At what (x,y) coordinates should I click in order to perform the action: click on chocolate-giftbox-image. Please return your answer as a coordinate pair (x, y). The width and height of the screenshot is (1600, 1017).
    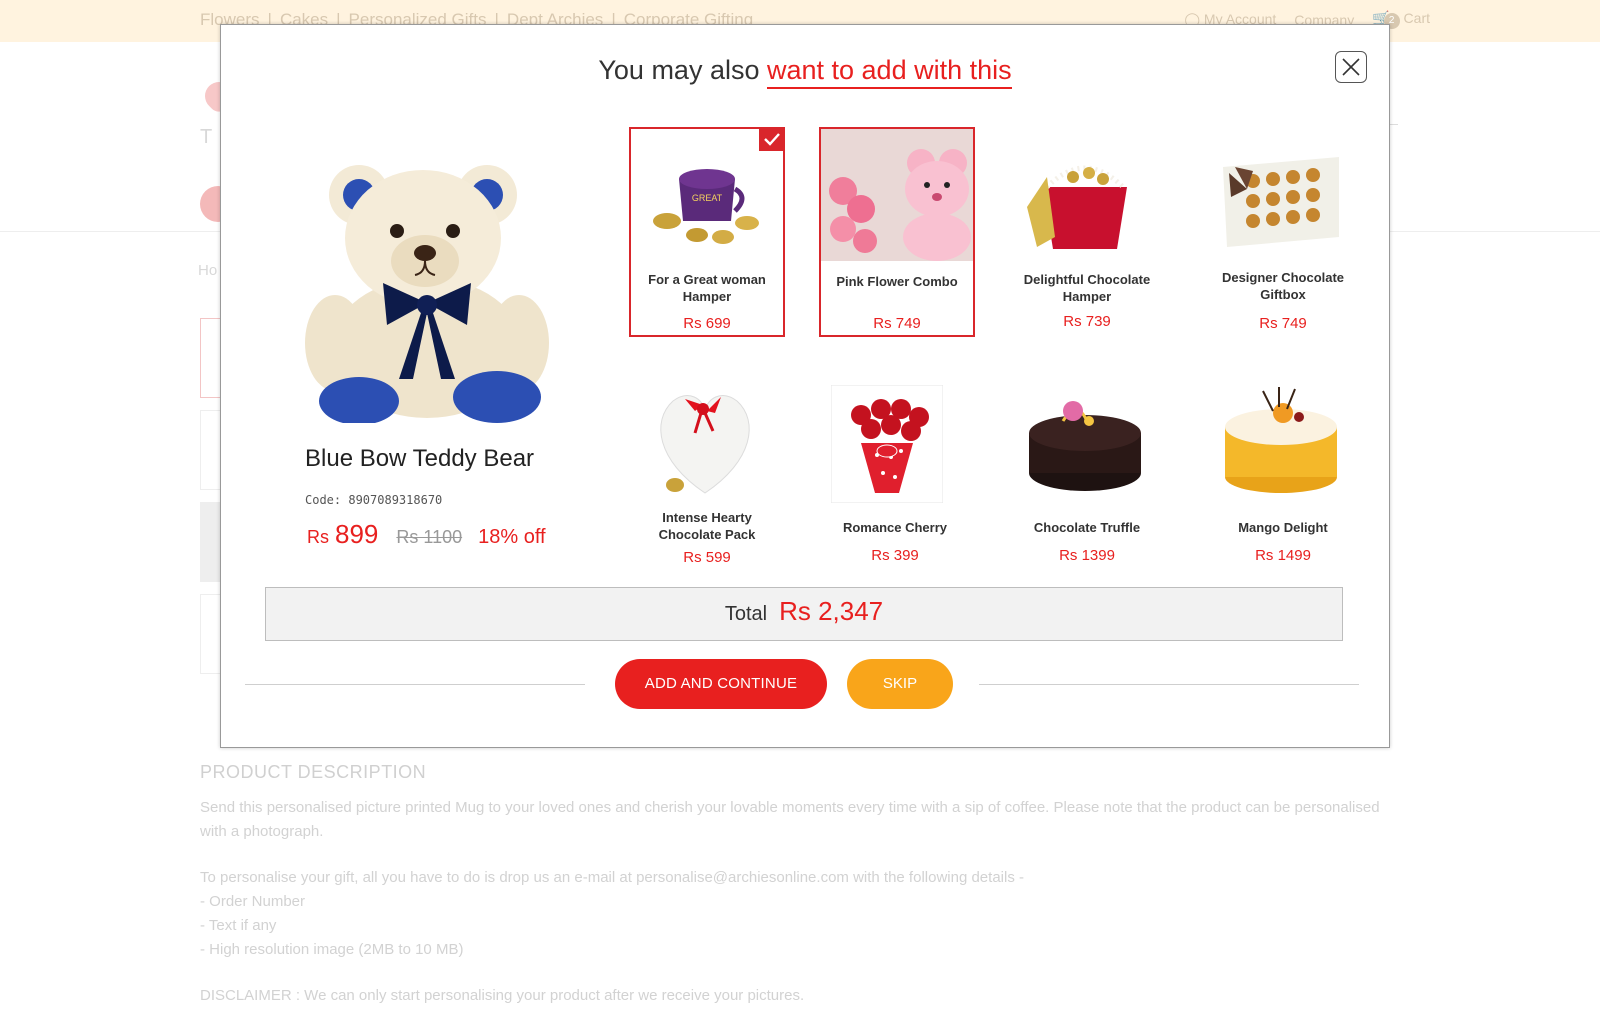
    Looking at the image, I should click on (1281, 202).